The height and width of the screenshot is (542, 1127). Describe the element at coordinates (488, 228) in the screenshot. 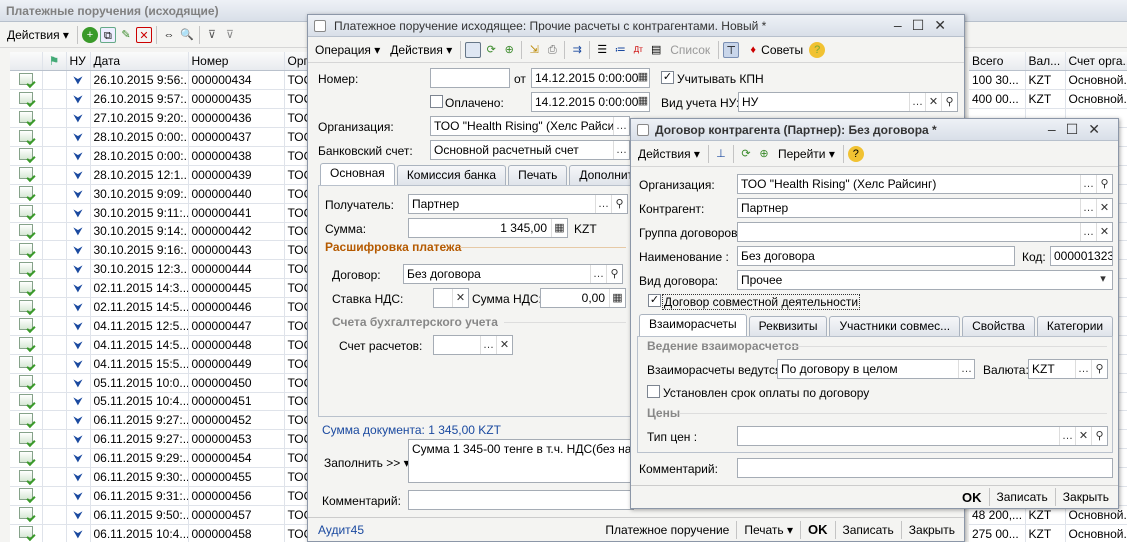

I see `sum-field: 1 345,00 ▦` at that location.